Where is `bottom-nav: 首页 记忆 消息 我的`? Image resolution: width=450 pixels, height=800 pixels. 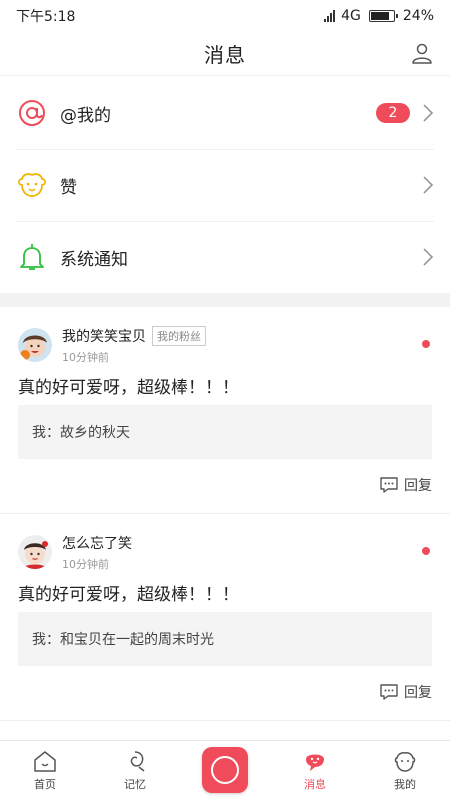
bottom-nav: 首页 记忆 消息 我的 is located at coordinates (225, 770).